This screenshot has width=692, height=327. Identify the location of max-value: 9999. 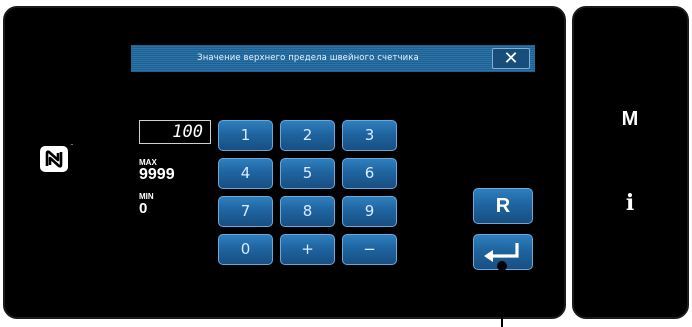
(157, 174).